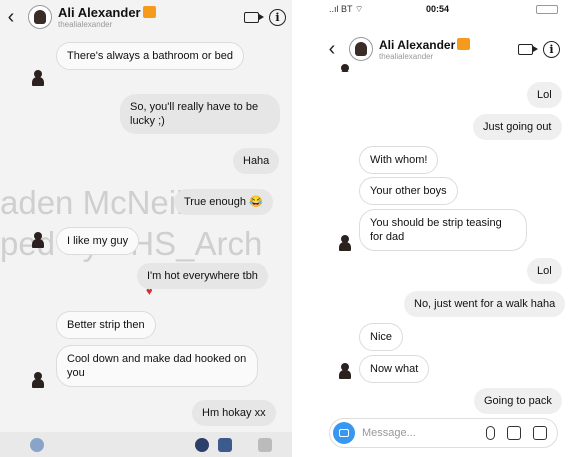 The width and height of the screenshot is (581, 457). Describe the element at coordinates (517, 127) in the screenshot. I see `message-bubble: Just going out` at that location.